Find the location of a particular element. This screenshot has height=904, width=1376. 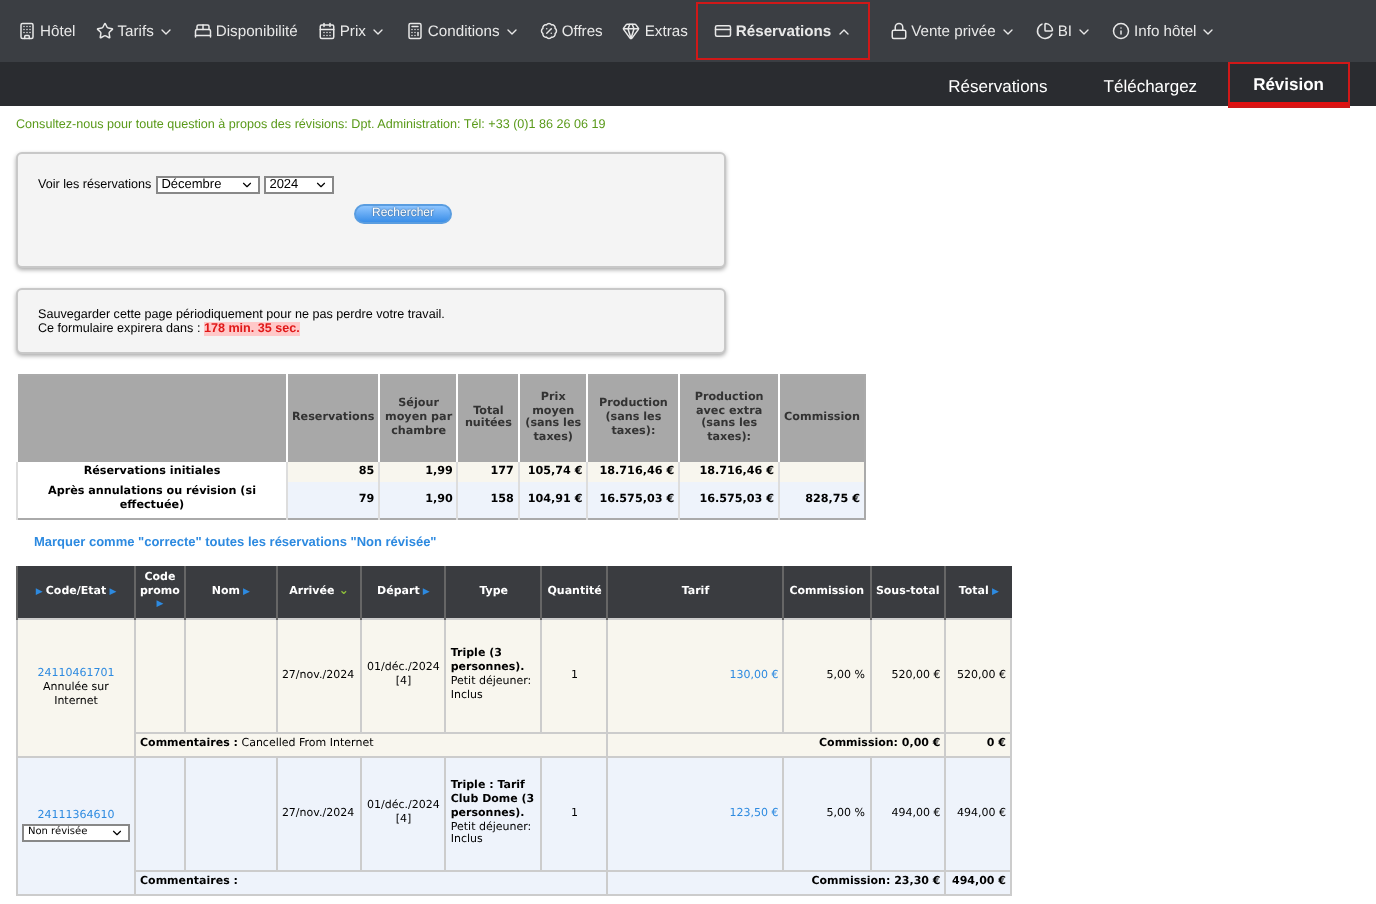

sub-tab: Réservations is located at coordinates (998, 85).